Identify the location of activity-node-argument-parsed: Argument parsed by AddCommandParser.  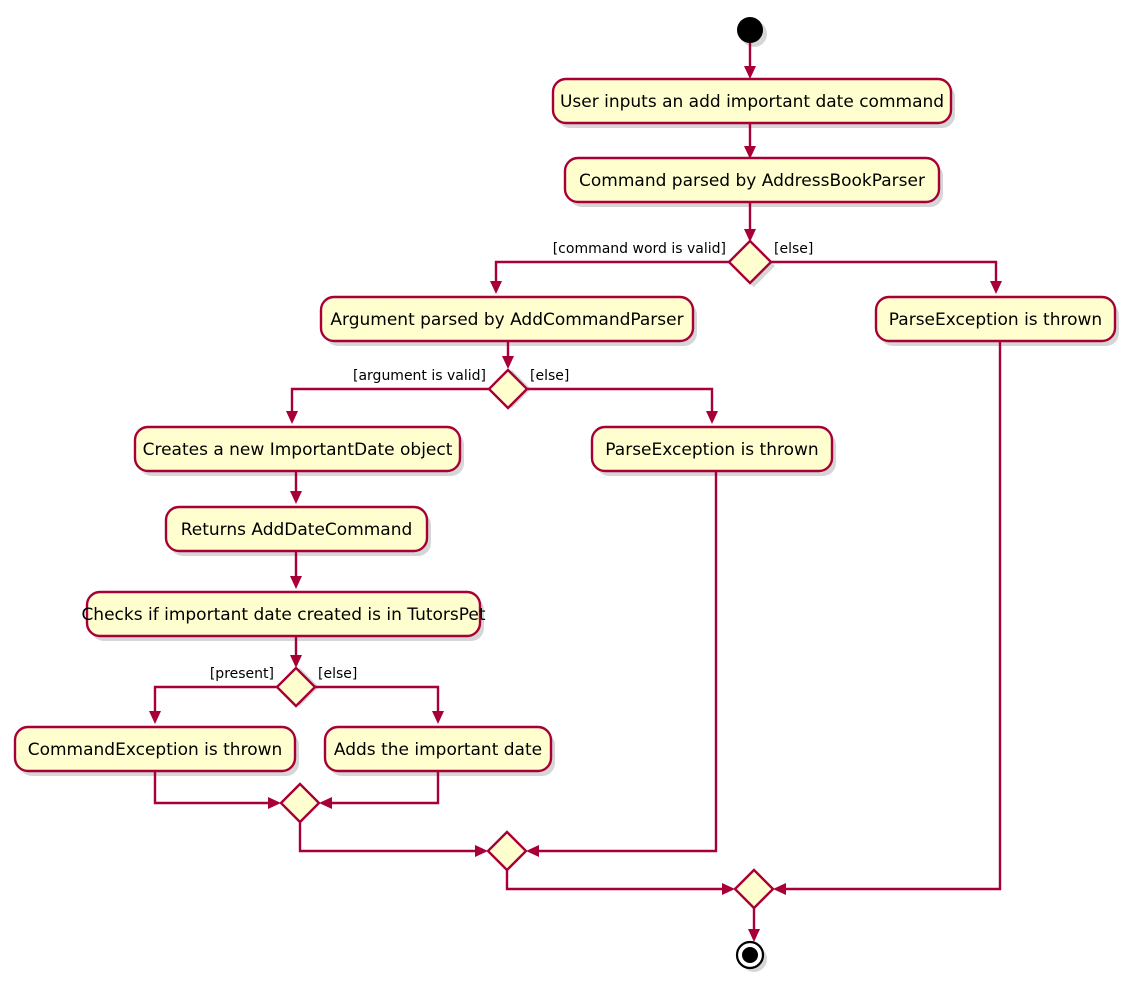
(507, 319).